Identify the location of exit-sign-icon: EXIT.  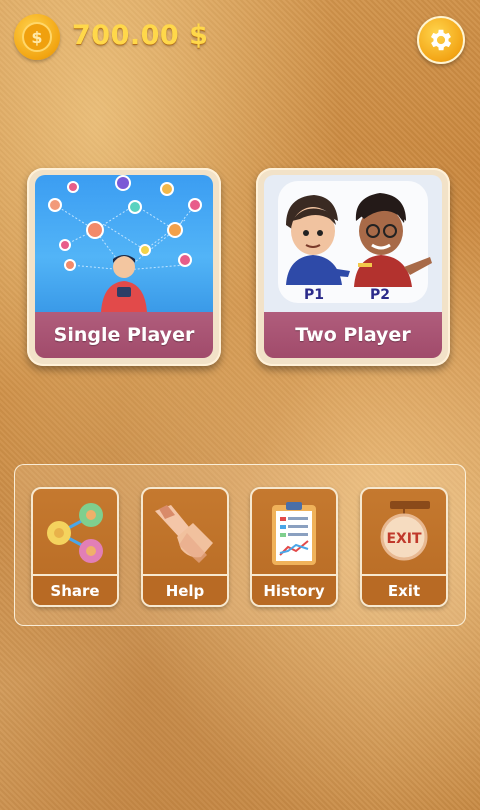
(405, 531).